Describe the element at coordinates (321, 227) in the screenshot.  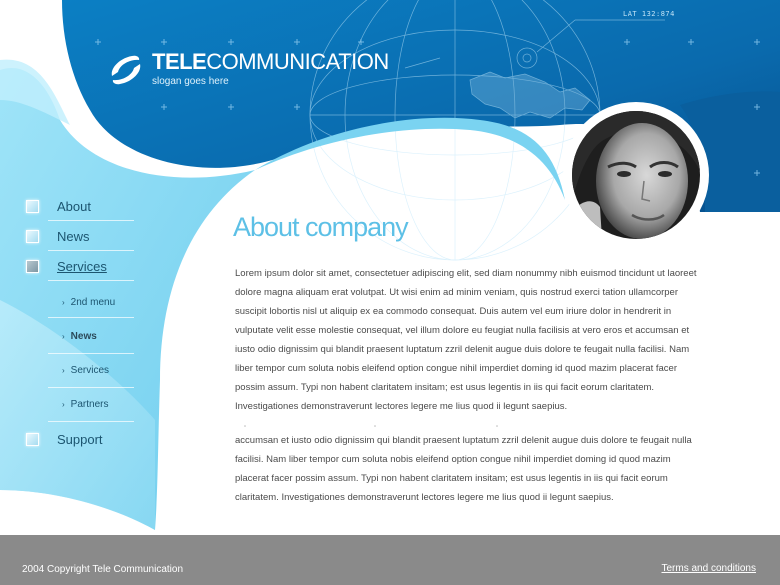
I see `page-title: About company` at that location.